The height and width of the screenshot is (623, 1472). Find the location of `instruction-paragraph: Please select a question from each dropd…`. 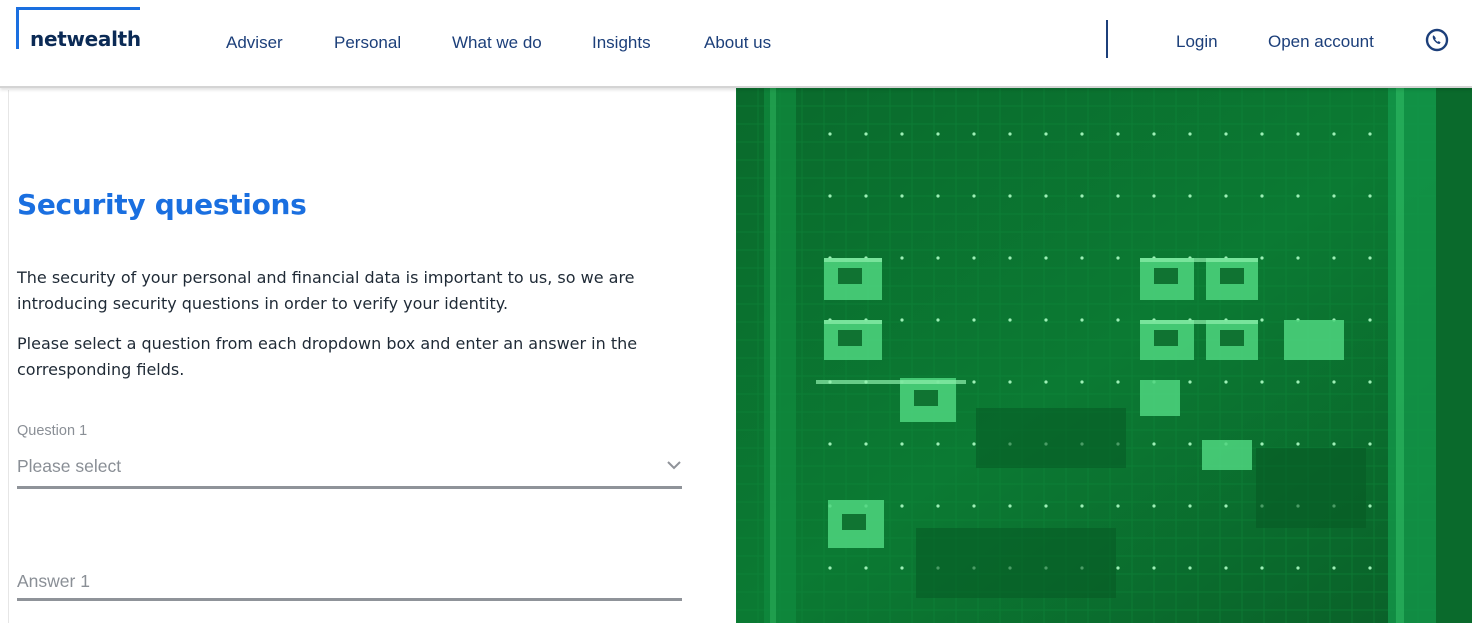

instruction-paragraph: Please select a question from each dropd… is located at coordinates (327, 356).